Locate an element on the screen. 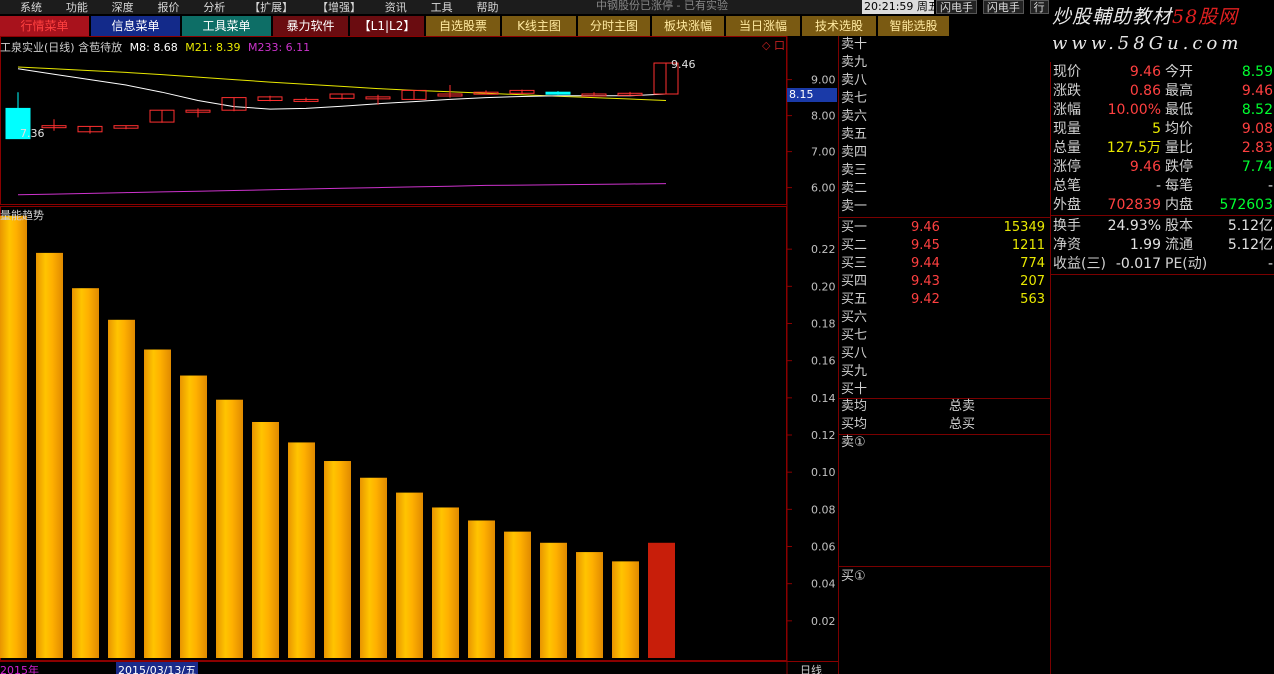 The height and width of the screenshot is (674, 1274). toolbar-button-2: 工具菜单 is located at coordinates (227, 26).